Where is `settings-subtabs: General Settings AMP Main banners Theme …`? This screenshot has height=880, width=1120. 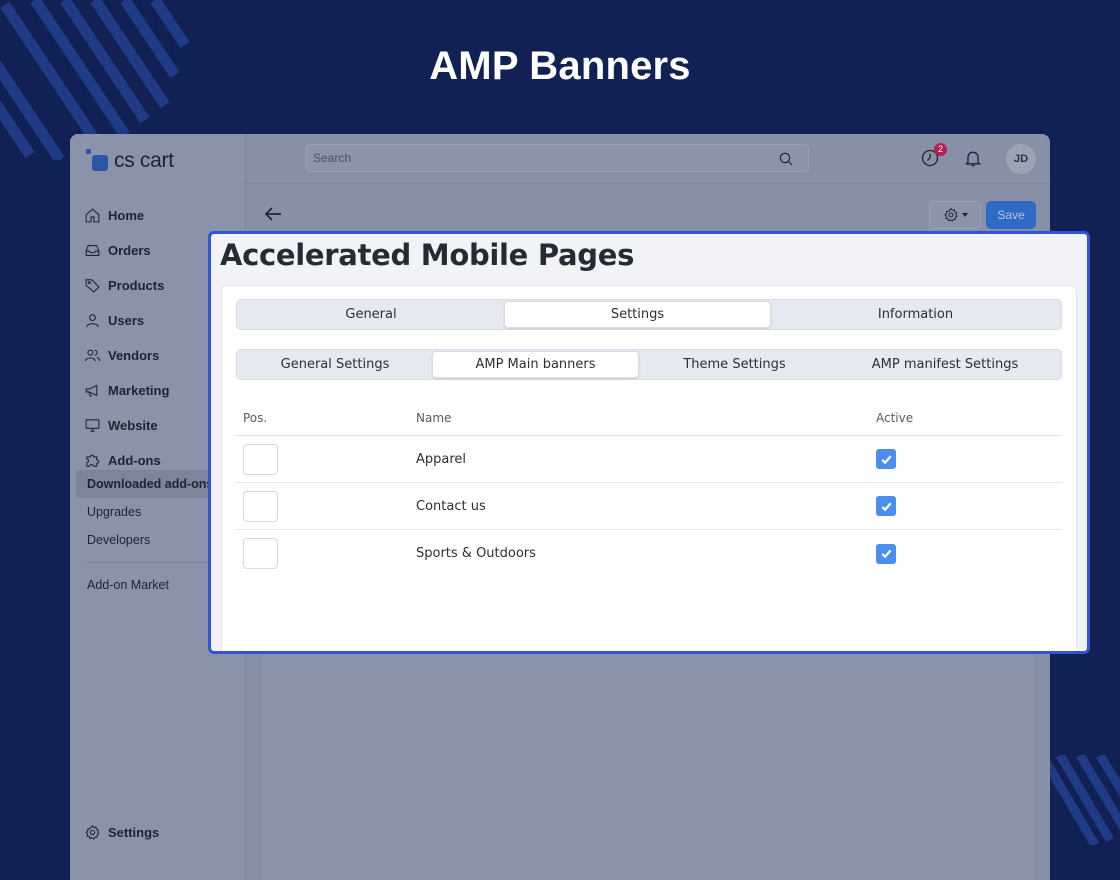
settings-subtabs: General Settings AMP Main banners Theme … is located at coordinates (649, 364).